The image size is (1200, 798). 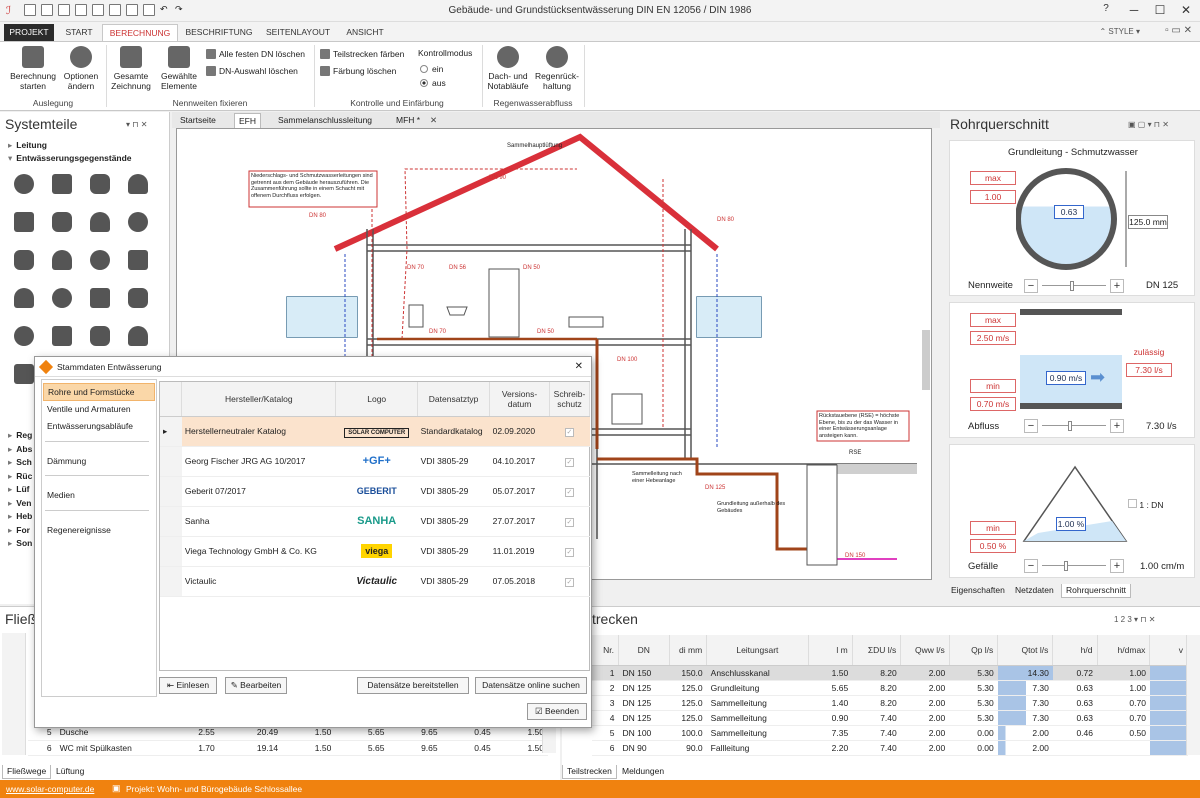 What do you see at coordinates (688, 650) in the screenshot?
I see `column-header: di mm` at bounding box center [688, 650].